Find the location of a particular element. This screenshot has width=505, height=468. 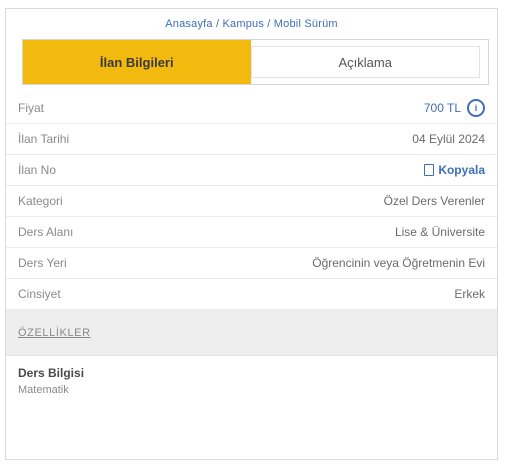

row-label: Cinsiyet is located at coordinates (39, 294).